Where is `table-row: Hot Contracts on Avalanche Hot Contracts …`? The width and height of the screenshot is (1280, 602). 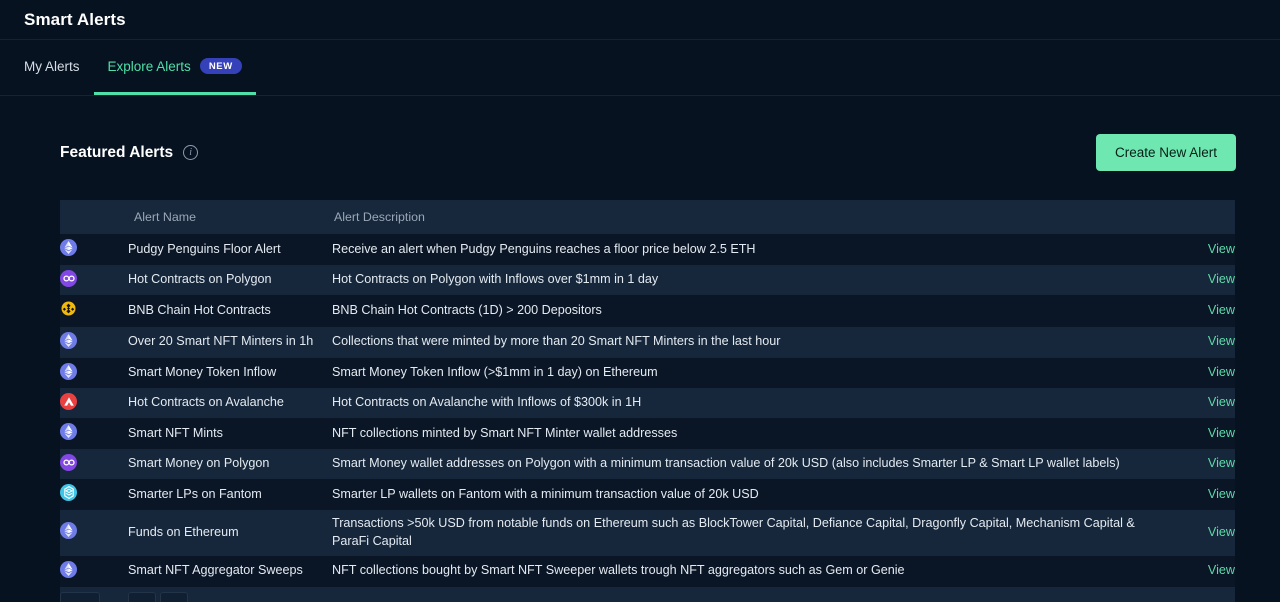
table-row: Hot Contracts on Avalanche Hot Contracts … is located at coordinates (647, 403).